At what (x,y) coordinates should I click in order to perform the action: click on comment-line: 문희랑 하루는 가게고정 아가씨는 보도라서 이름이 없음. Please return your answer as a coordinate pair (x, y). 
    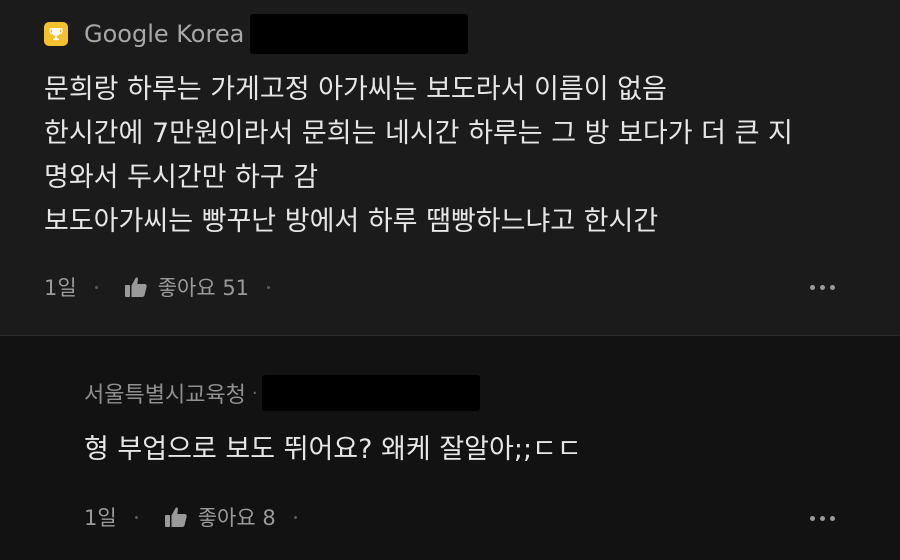
    Looking at the image, I should click on (355, 89).